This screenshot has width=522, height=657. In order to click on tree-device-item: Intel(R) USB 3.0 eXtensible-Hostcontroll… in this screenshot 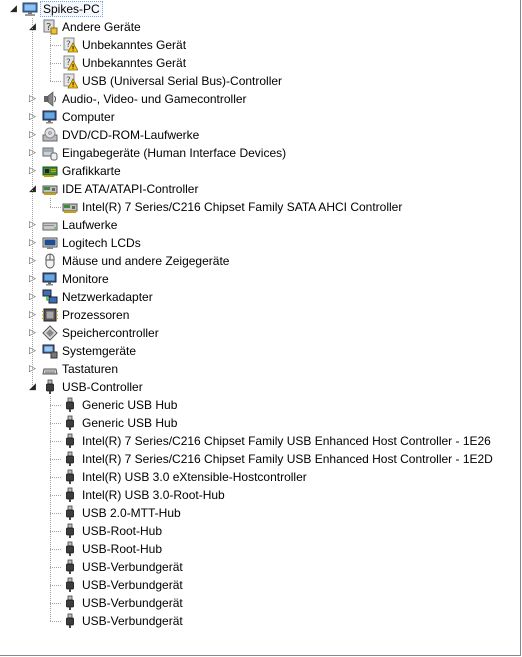, I will do `click(260, 477)`.